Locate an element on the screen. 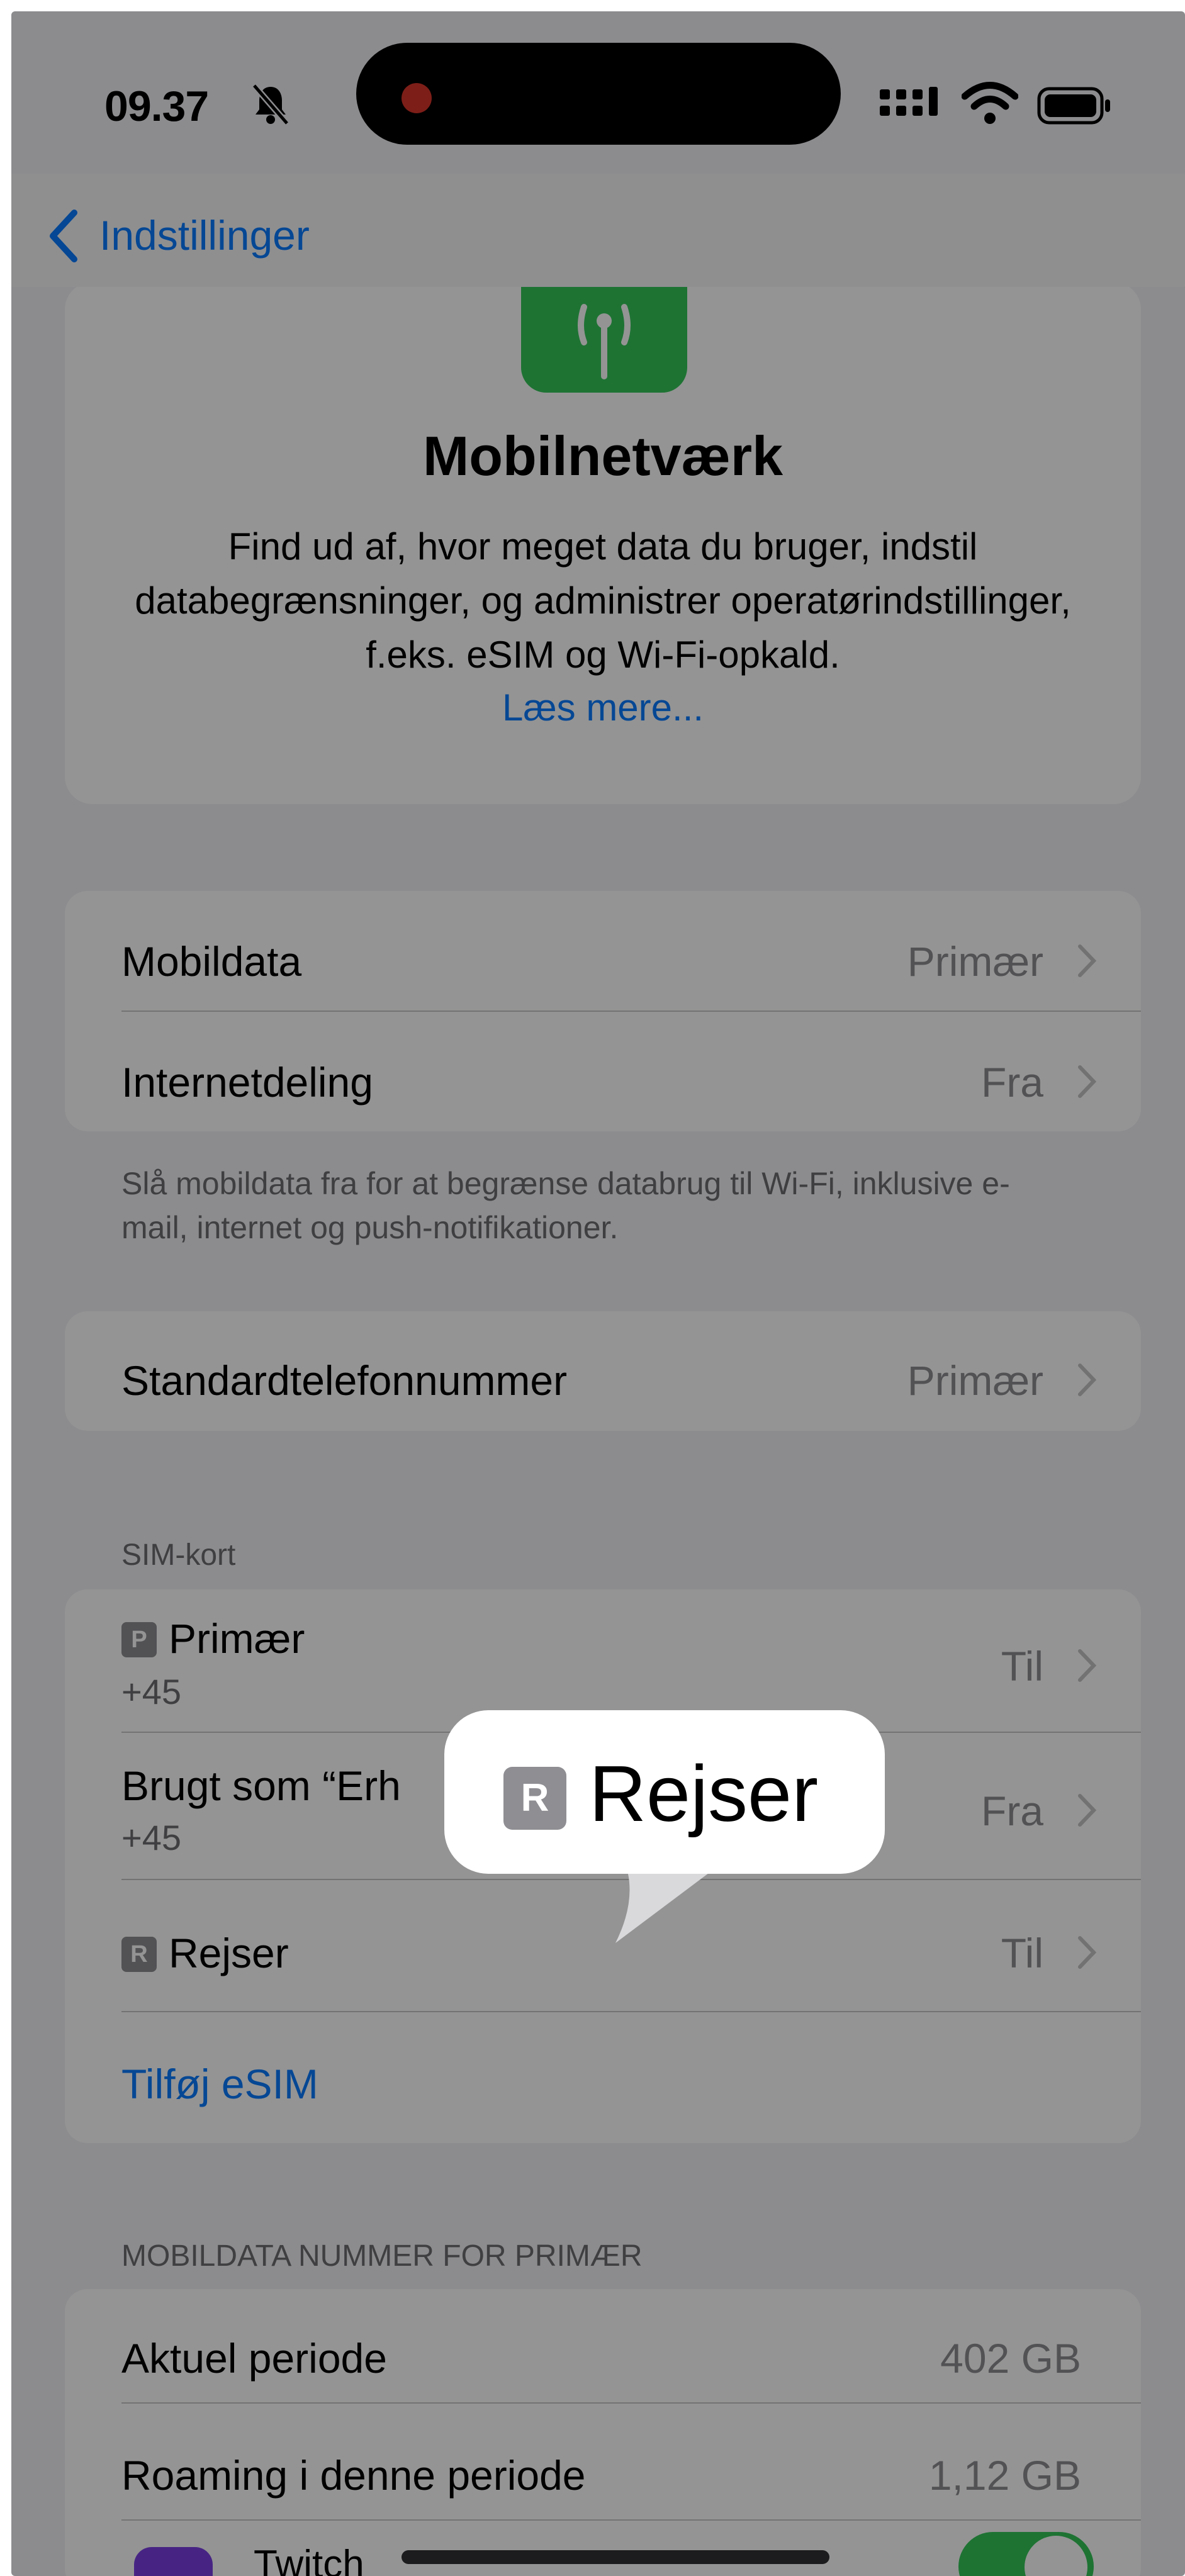 The height and width of the screenshot is (2576, 1185). tooltip-tail is located at coordinates (665, 1905).